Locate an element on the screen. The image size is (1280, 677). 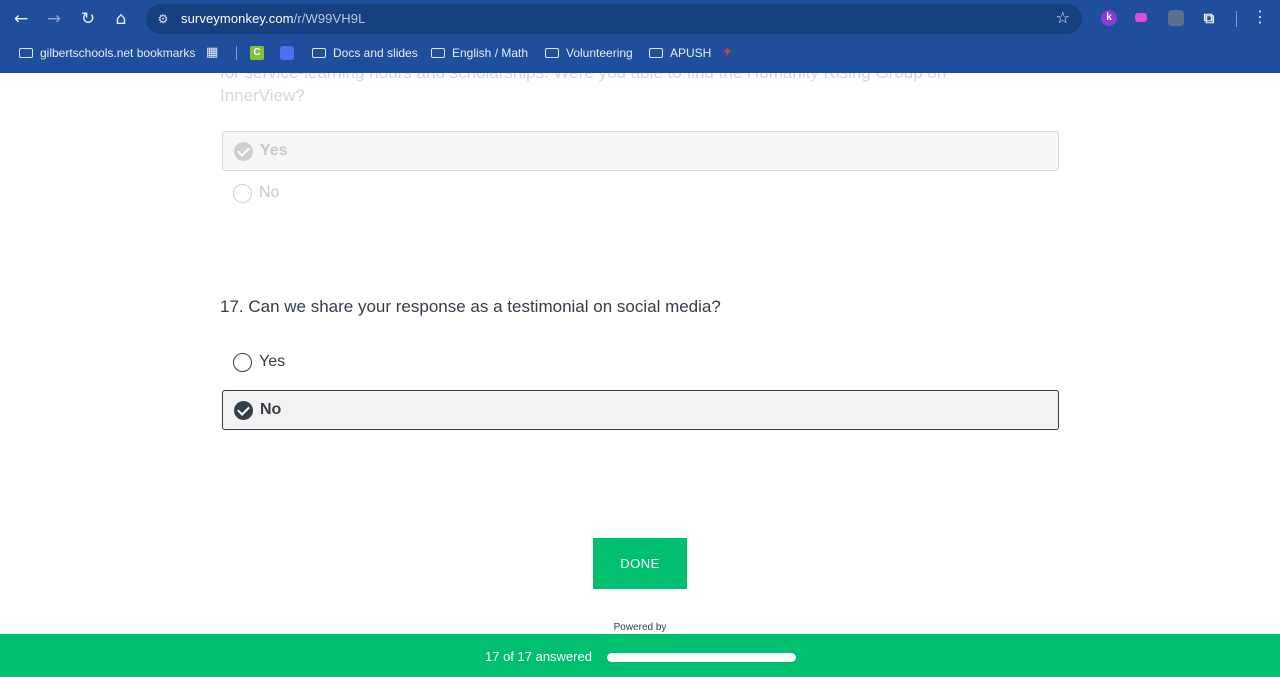
bookmark-english-math: English / Math is located at coordinates (479, 53).